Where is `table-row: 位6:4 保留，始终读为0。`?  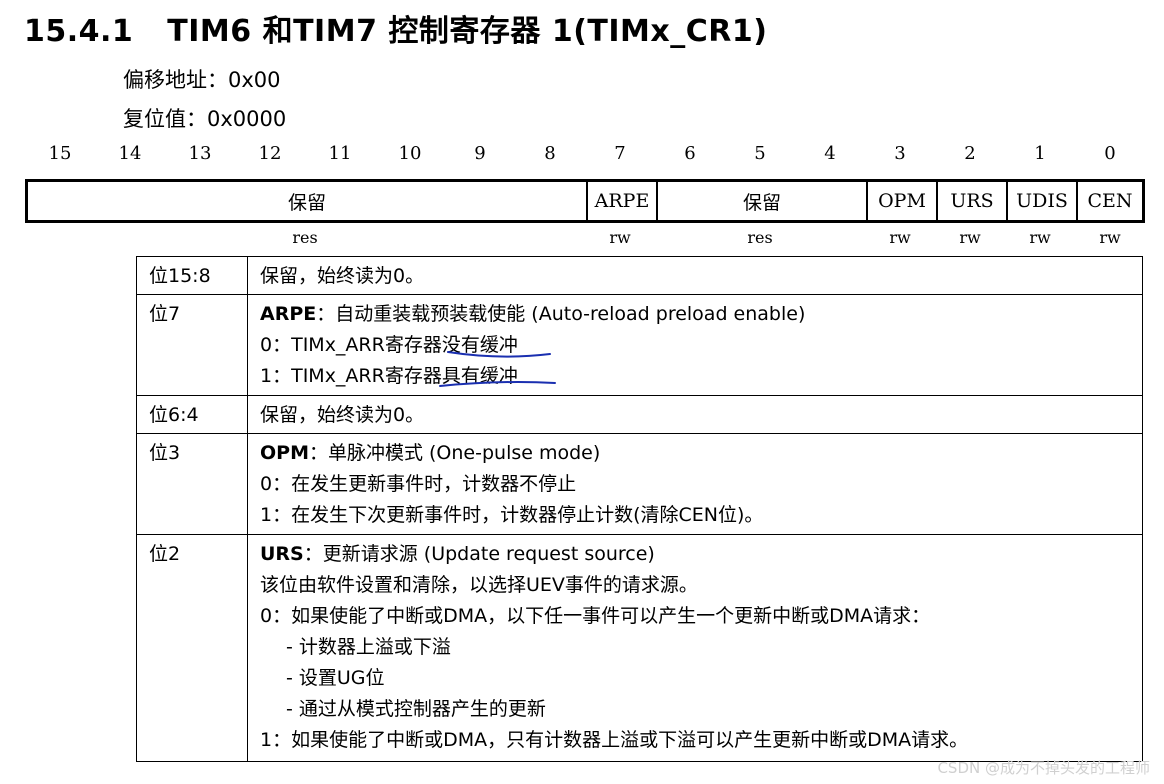 table-row: 位6:4 保留，始终读为0。 is located at coordinates (639, 414).